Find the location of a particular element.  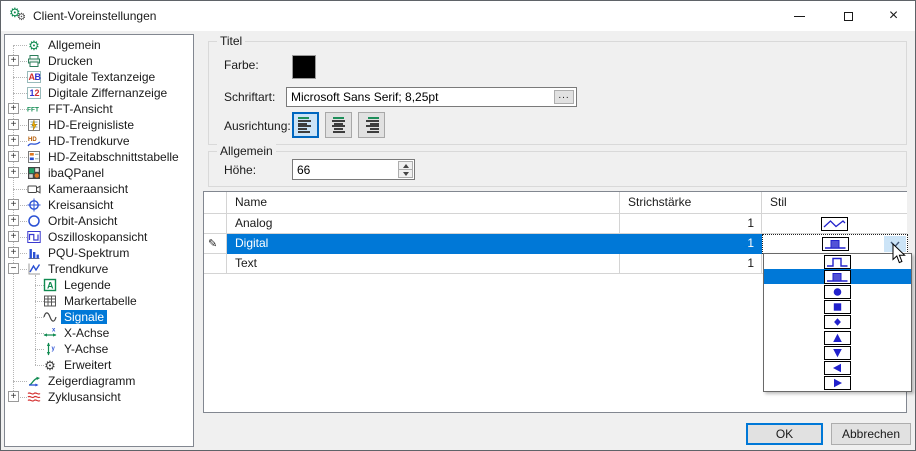

tree-item-digitale-textanzeige: A B Digitale Textanzeige is located at coordinates (99, 77).